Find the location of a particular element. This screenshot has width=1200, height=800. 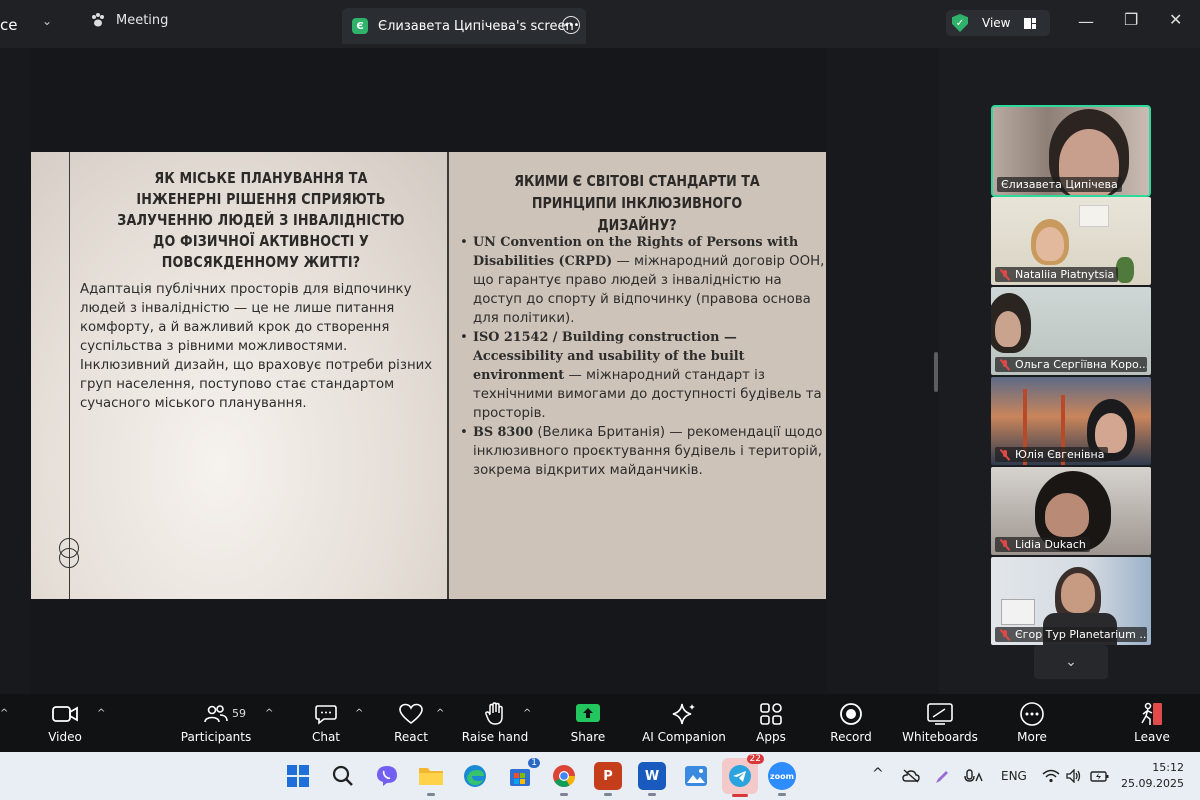

panel-resize-handle is located at coordinates (936, 372).